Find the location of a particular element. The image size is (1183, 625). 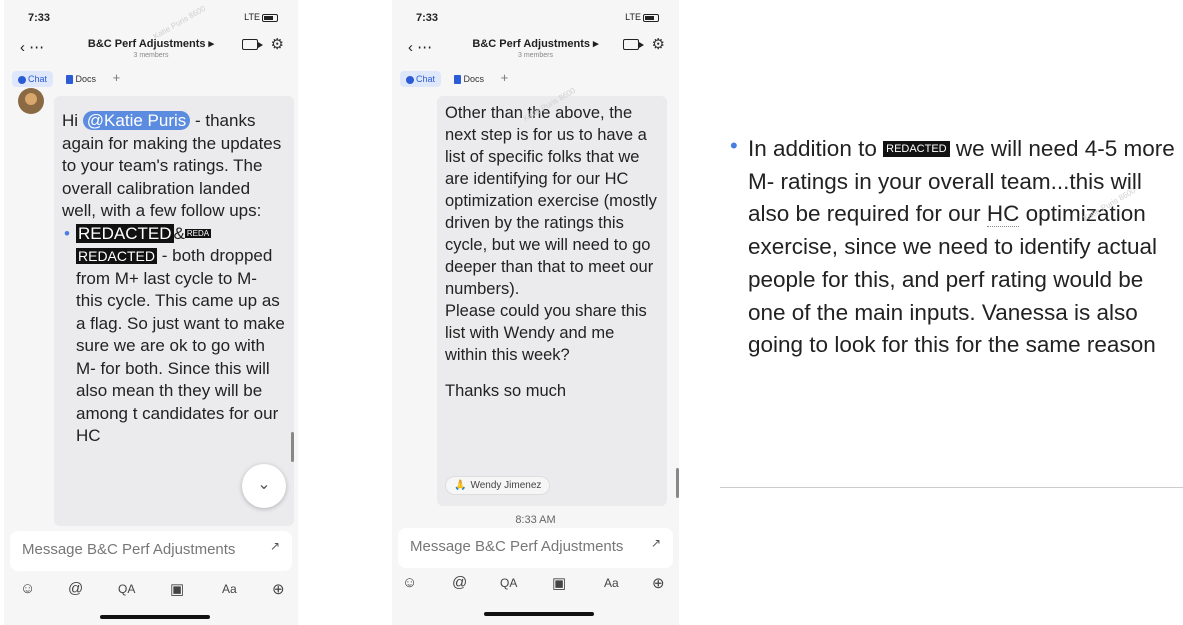

chevron-down-icon: ⌄ is located at coordinates (264, 484).